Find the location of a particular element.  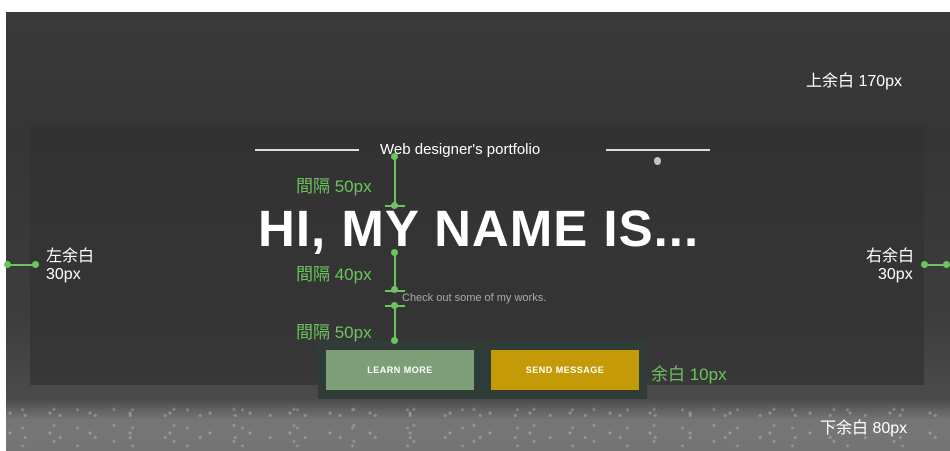

tagline: Check out some of my works. is located at coordinates (474, 298).